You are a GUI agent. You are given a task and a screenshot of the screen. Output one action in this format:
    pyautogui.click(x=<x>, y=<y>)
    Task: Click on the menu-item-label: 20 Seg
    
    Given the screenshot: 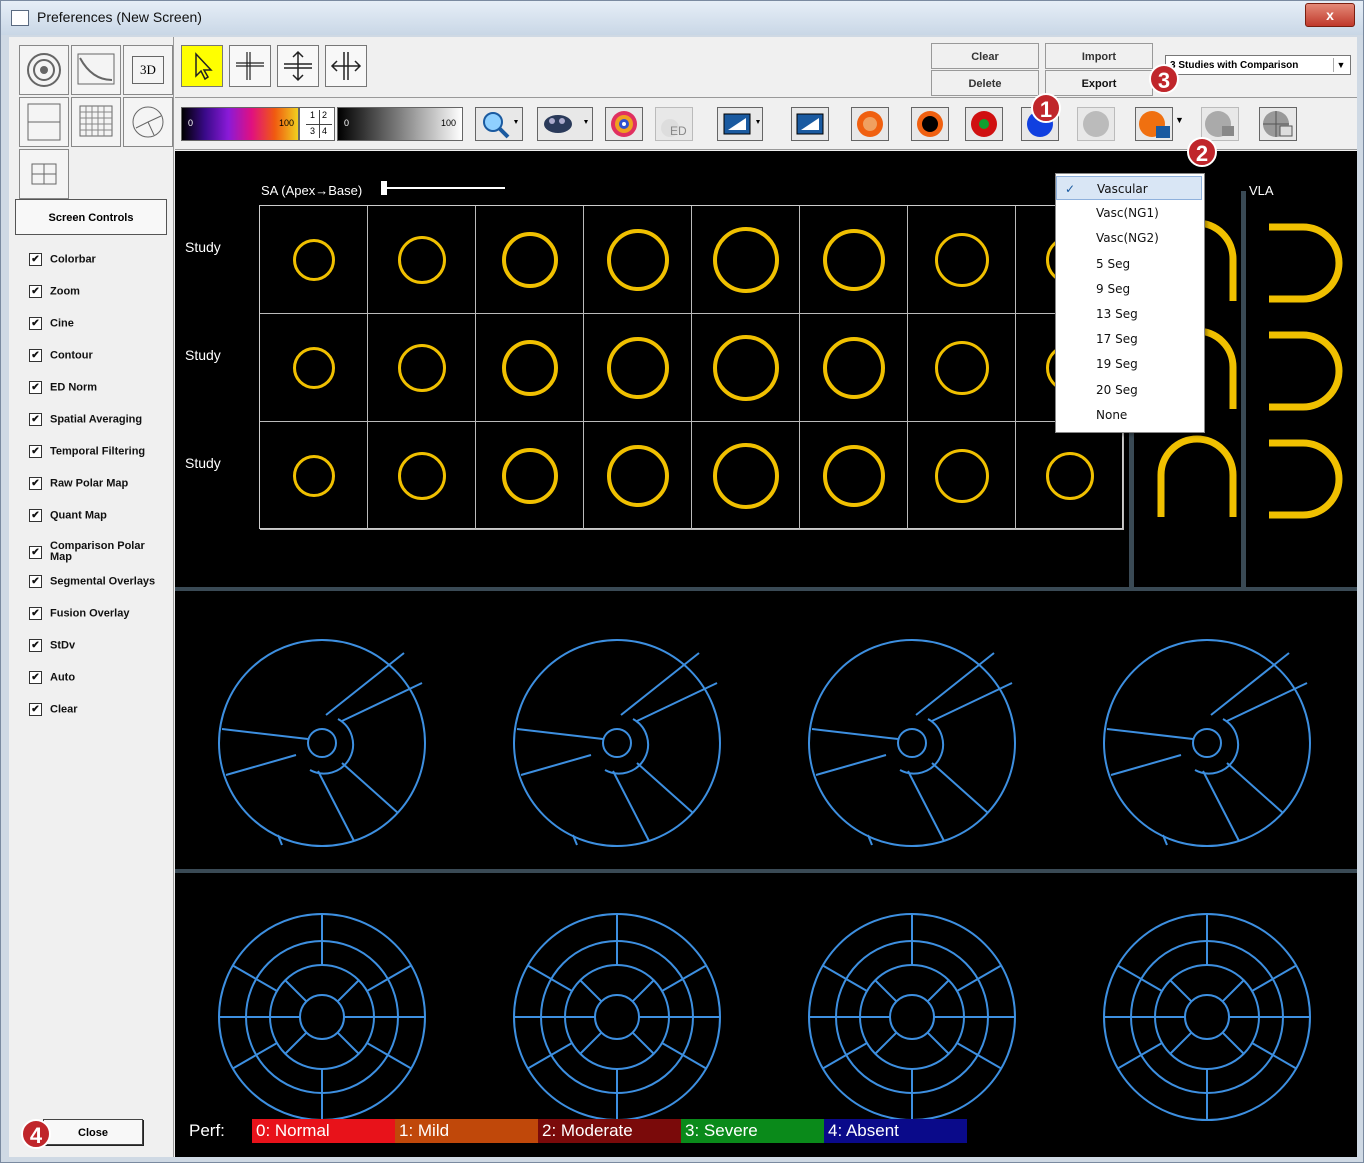 What is the action you would take?
    pyautogui.click(x=1117, y=389)
    